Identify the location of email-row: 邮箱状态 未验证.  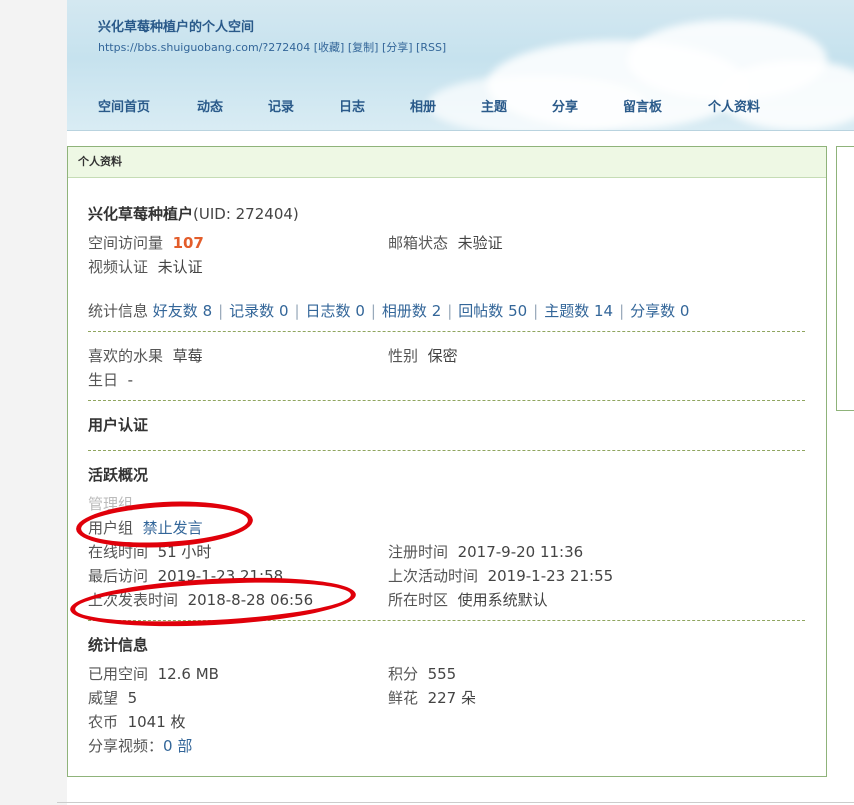
(445, 242).